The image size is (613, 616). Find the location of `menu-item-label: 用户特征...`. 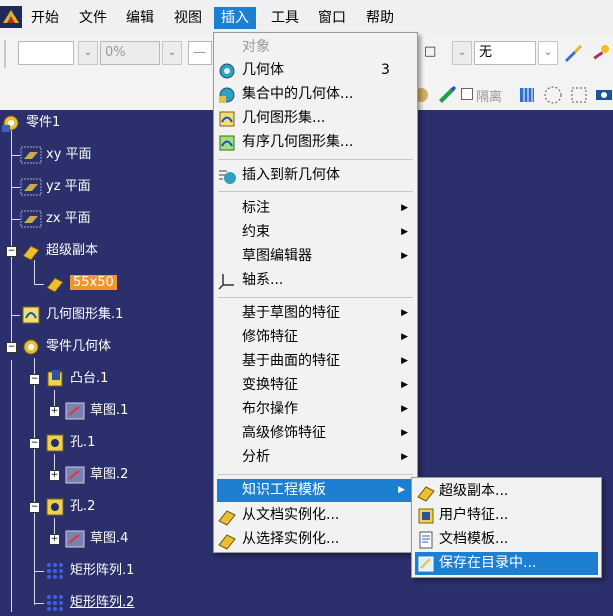

menu-item-label: 用户特征... is located at coordinates (474, 515).